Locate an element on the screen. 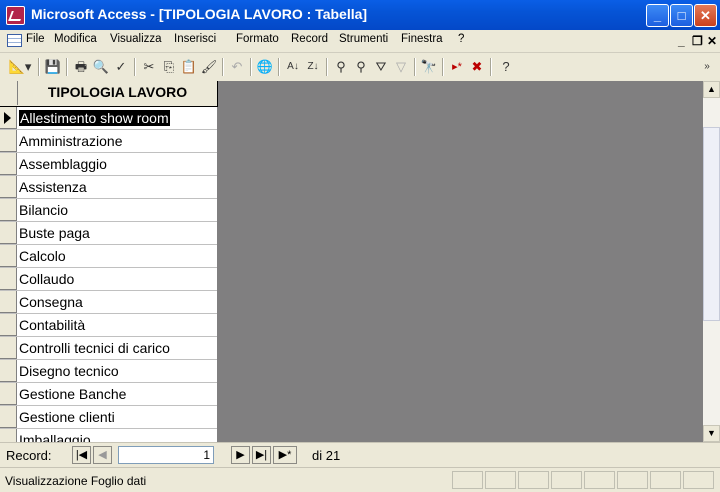  table-row: Disegno tecnico is located at coordinates (108, 371).